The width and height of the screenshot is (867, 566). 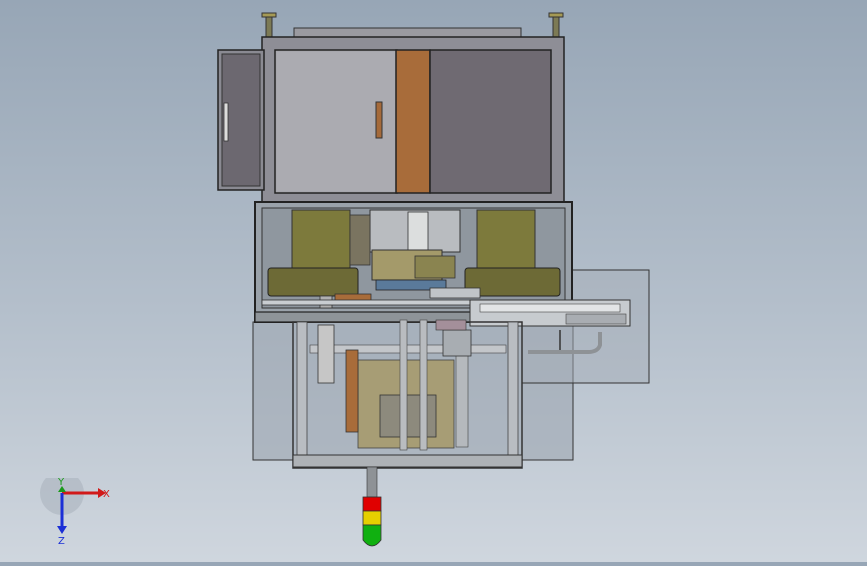 I want to click on z-axis-label: Z, so click(x=61, y=541).